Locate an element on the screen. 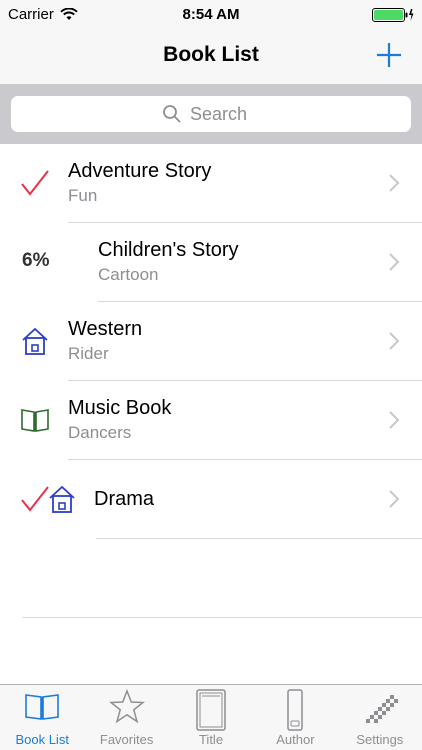  list-item: Adventure Story Fun is located at coordinates (211, 183).